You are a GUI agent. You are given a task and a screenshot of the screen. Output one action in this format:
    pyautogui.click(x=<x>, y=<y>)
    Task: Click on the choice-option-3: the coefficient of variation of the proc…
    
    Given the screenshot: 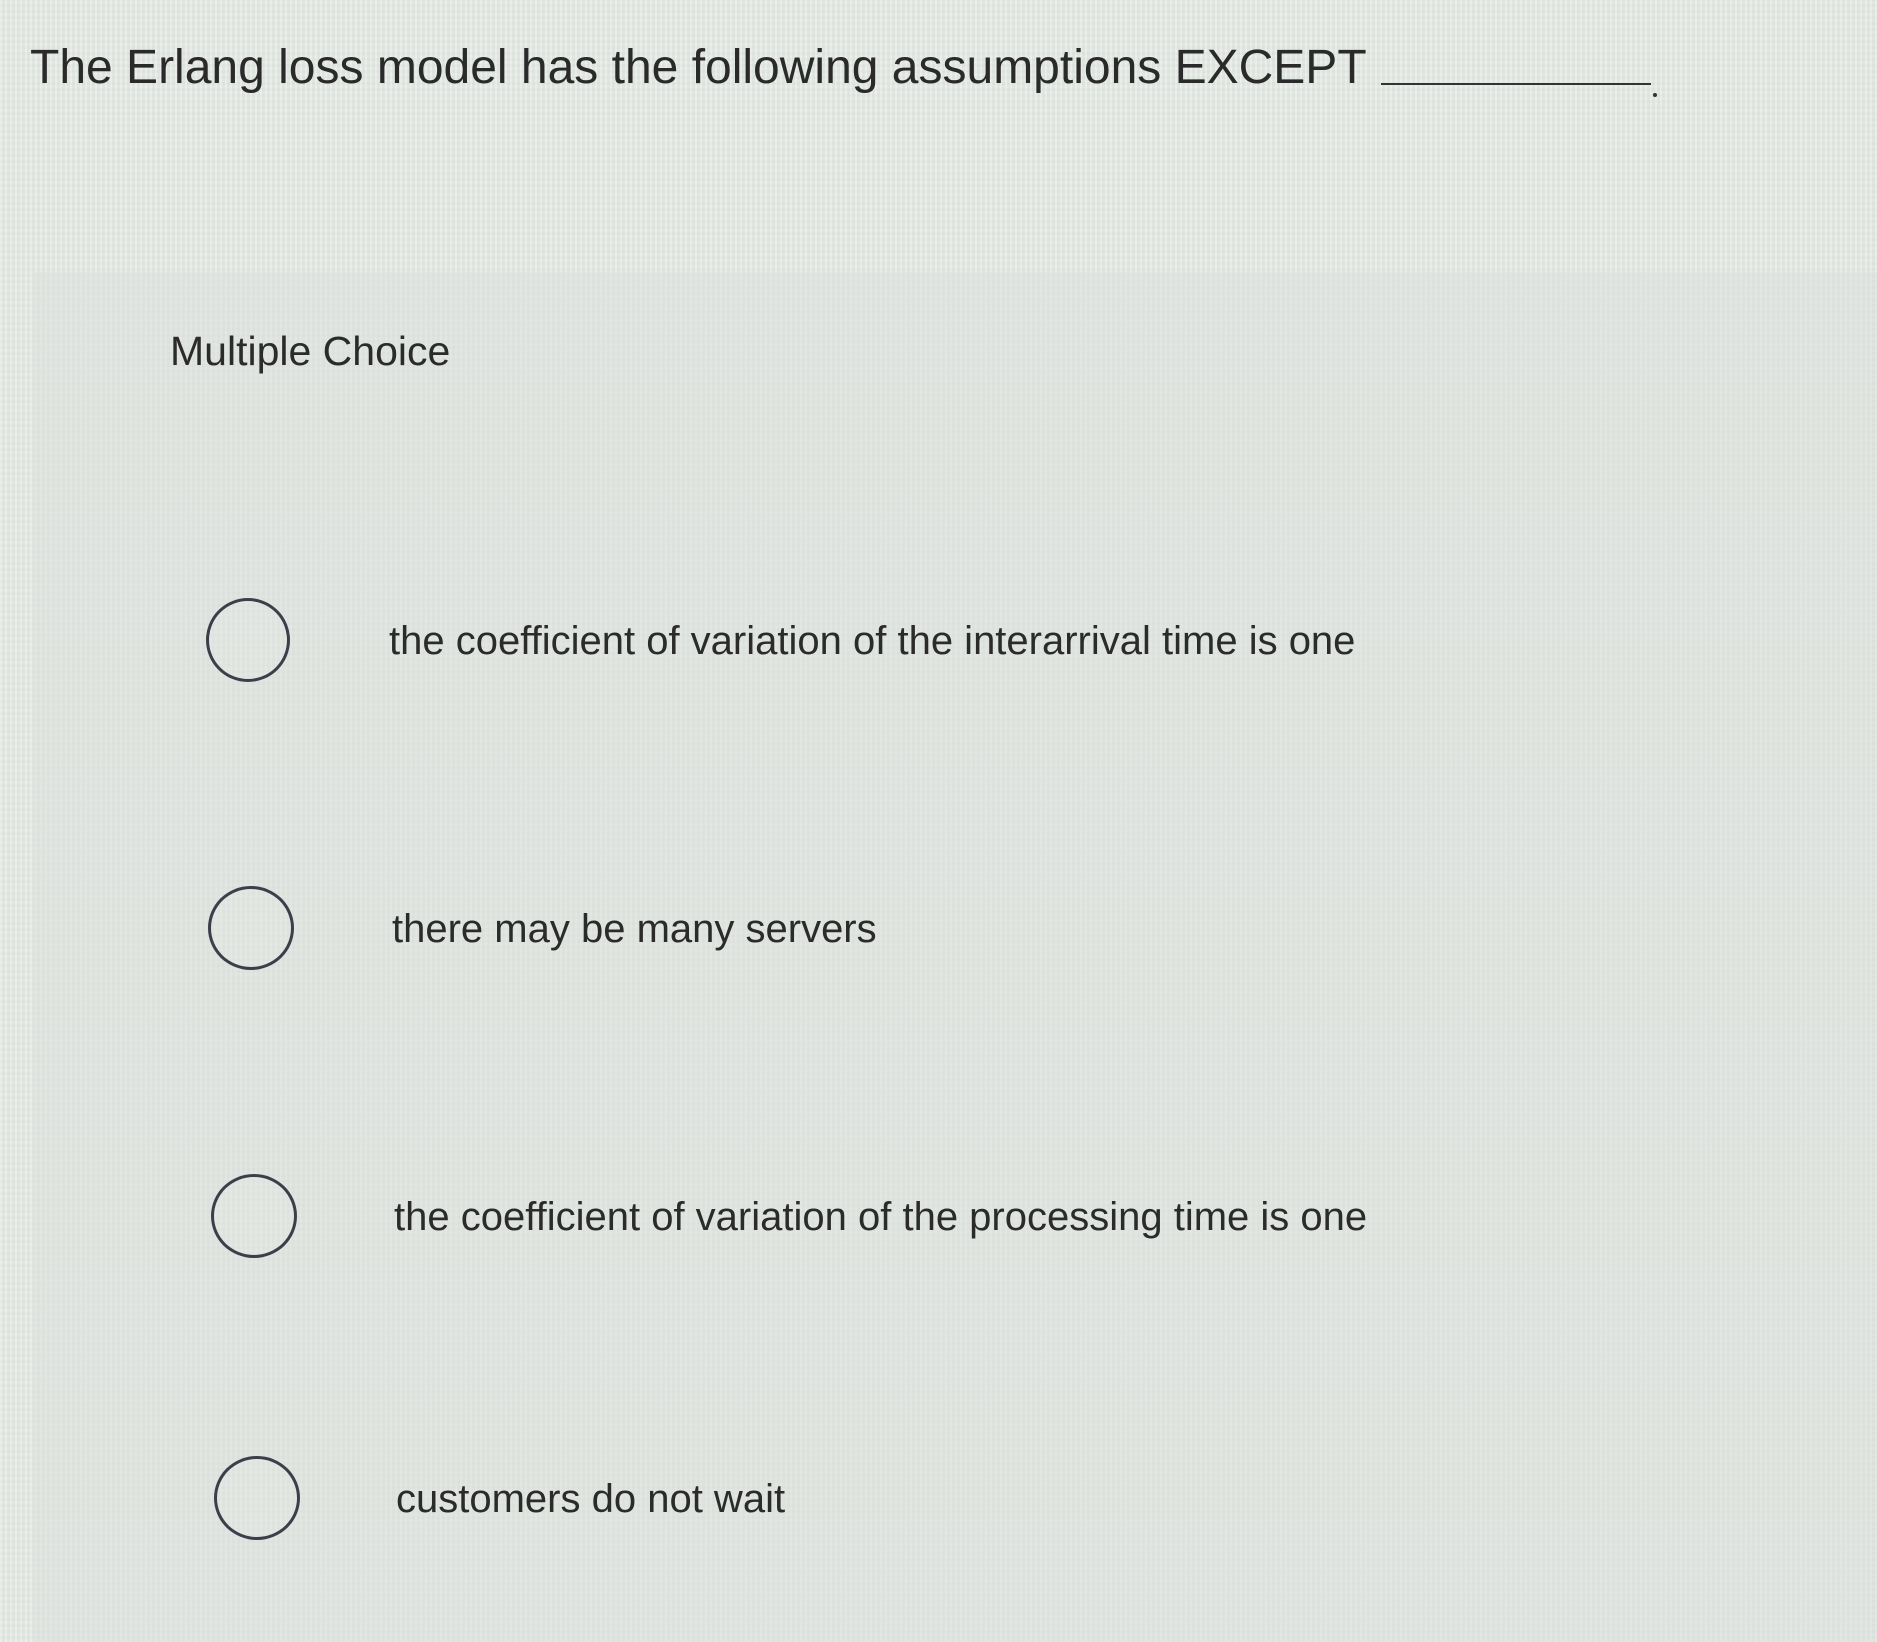 What is the action you would take?
    pyautogui.click(x=955, y=1224)
    